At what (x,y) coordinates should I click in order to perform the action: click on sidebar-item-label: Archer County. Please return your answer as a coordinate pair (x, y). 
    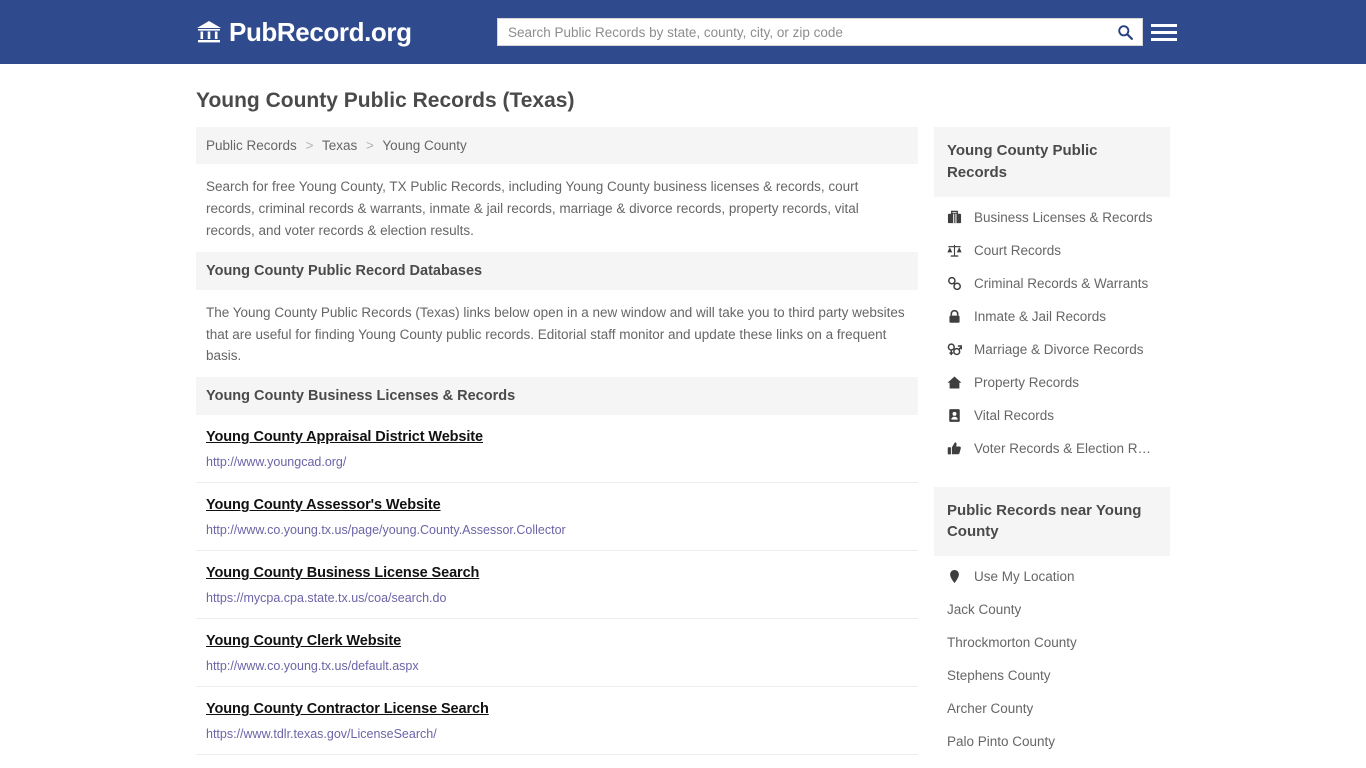
    Looking at the image, I should click on (990, 709).